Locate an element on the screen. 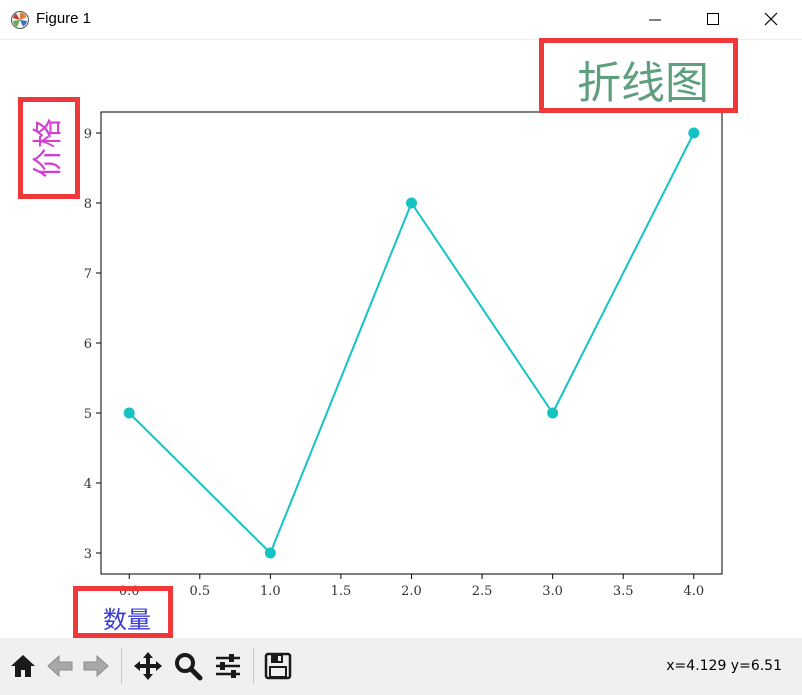 Image resolution: width=802 pixels, height=695 pixels. x-tick-label: 3.0 is located at coordinates (552, 591).